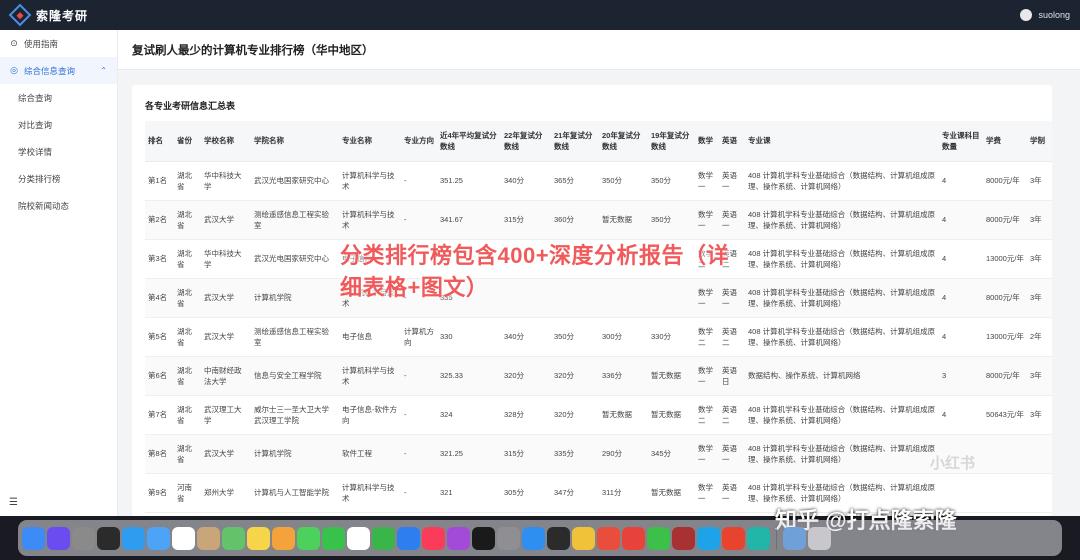  Describe the element at coordinates (508, 538) in the screenshot. I see `system-settings-icon` at that location.